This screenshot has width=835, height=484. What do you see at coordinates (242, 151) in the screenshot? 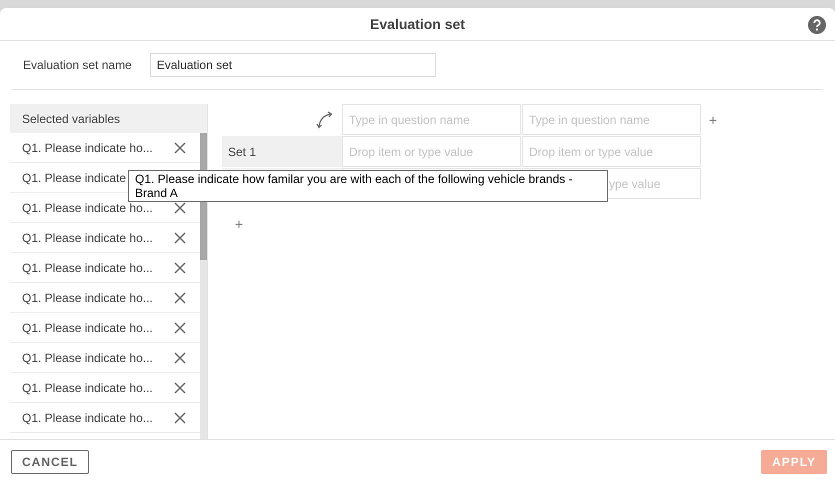
I see `set-label: Set 1` at bounding box center [242, 151].